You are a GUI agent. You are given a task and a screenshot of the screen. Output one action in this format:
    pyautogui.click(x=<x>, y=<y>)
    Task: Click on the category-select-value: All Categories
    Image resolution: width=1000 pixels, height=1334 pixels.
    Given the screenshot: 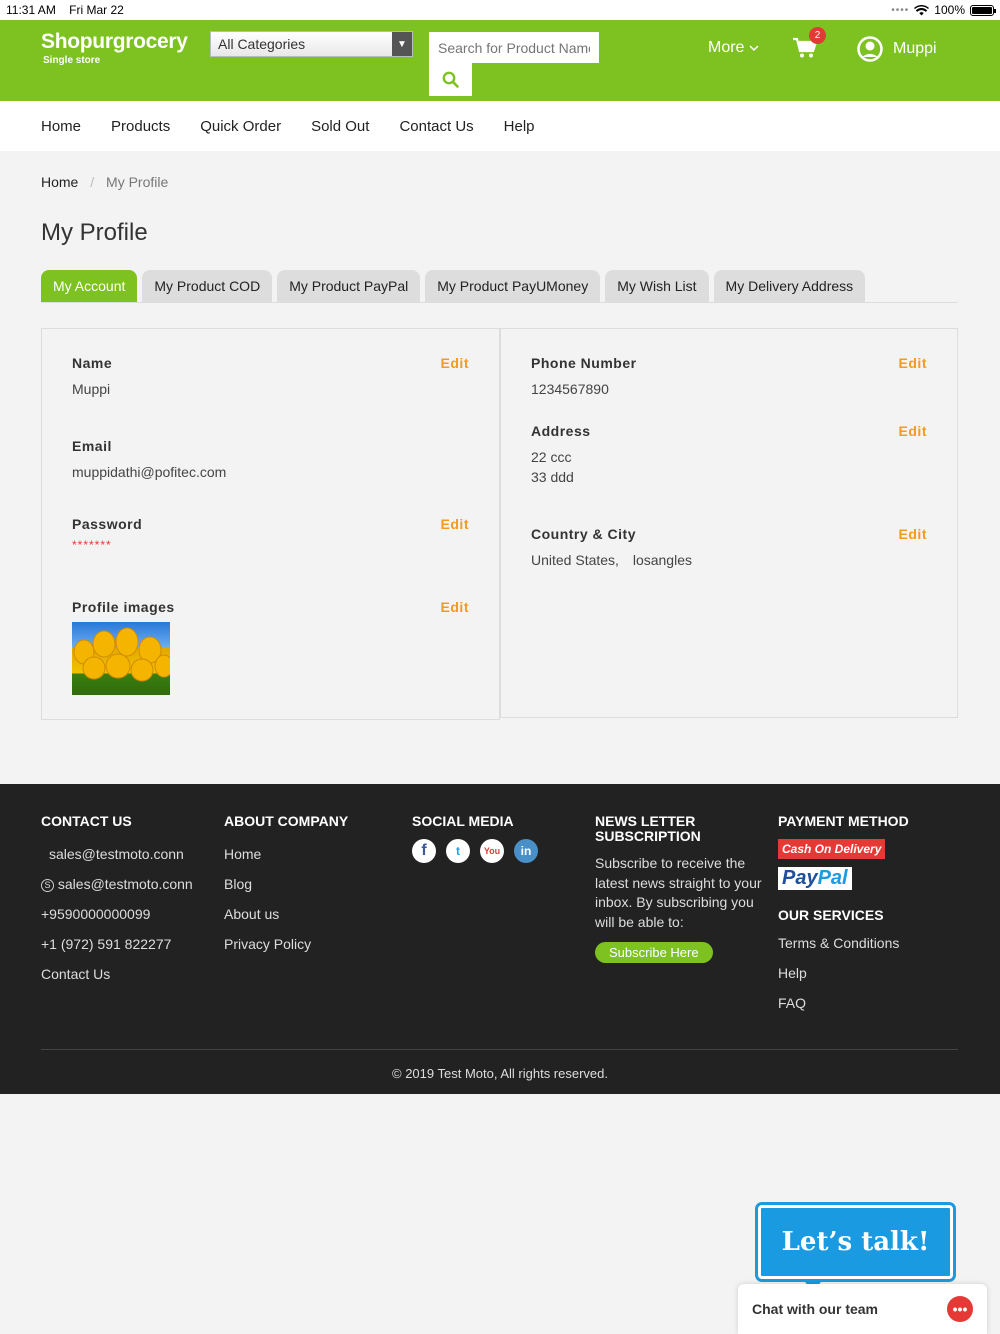 What is the action you would take?
    pyautogui.click(x=262, y=44)
    